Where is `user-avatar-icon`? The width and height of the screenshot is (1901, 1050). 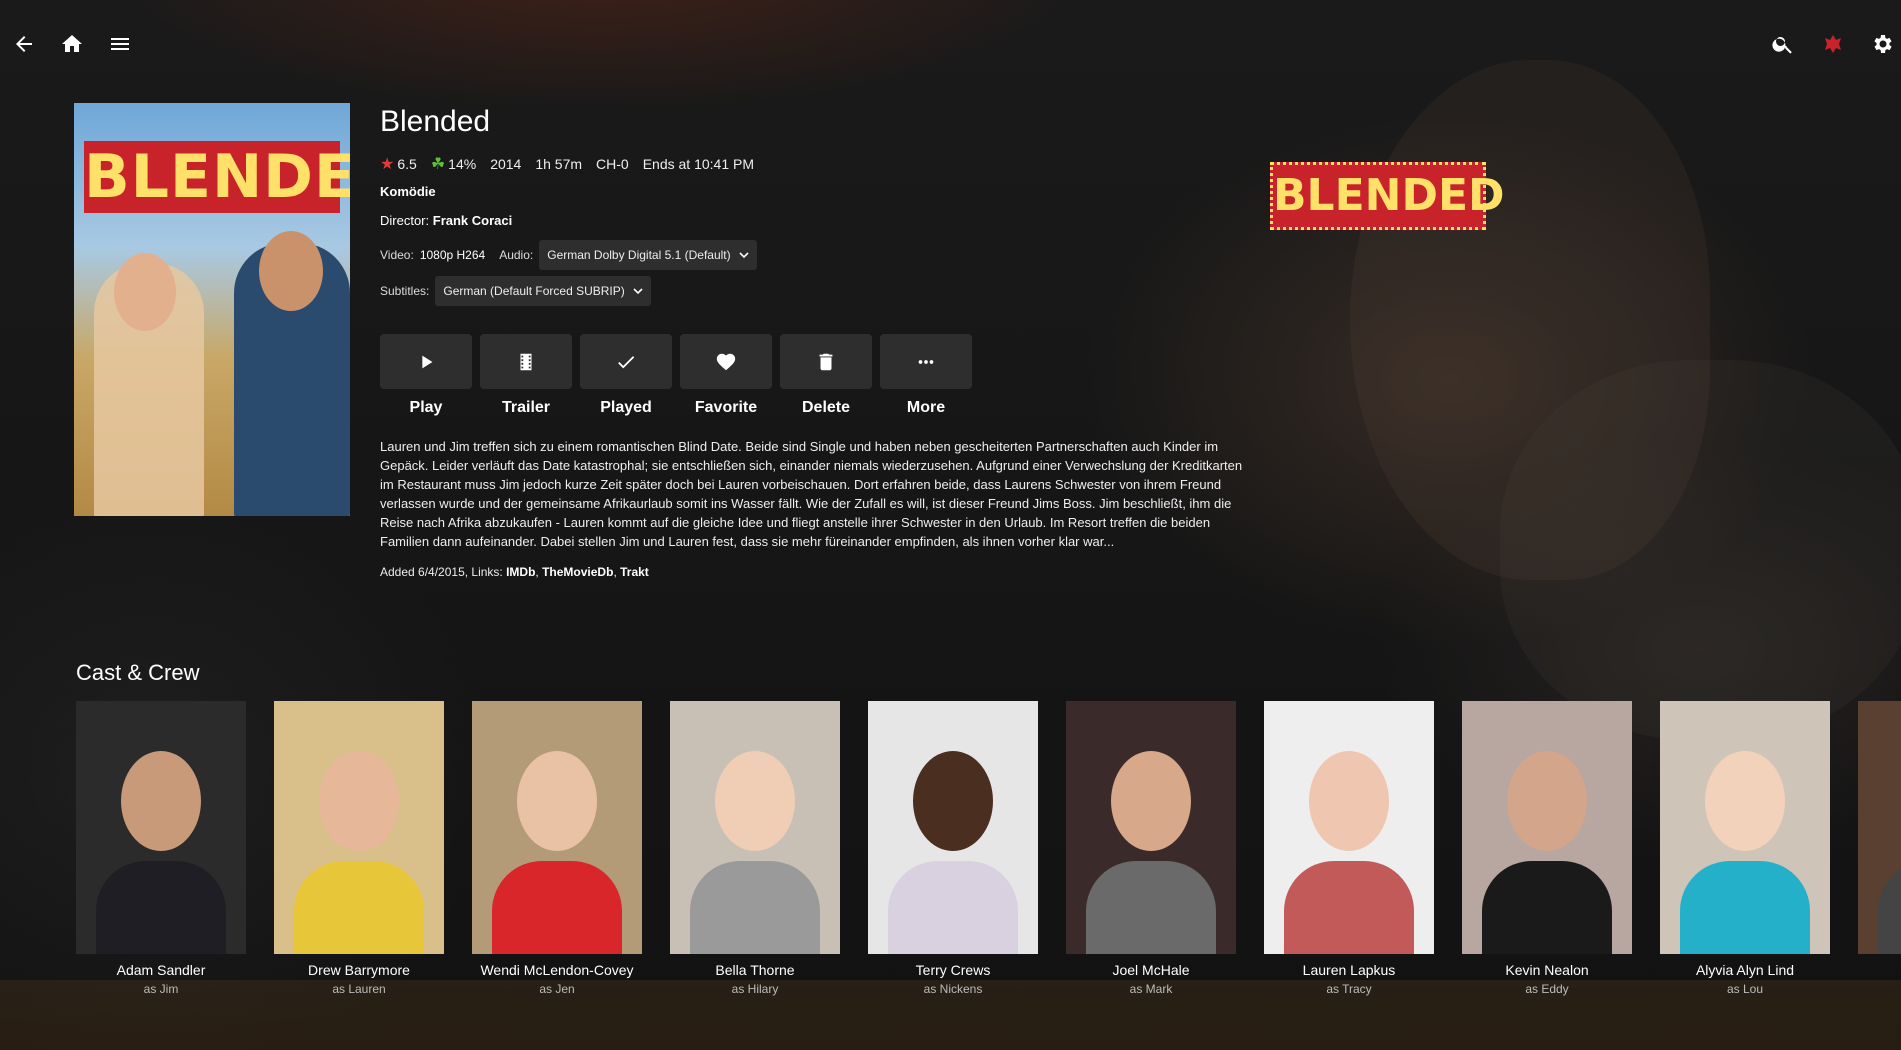 user-avatar-icon is located at coordinates (1833, 44).